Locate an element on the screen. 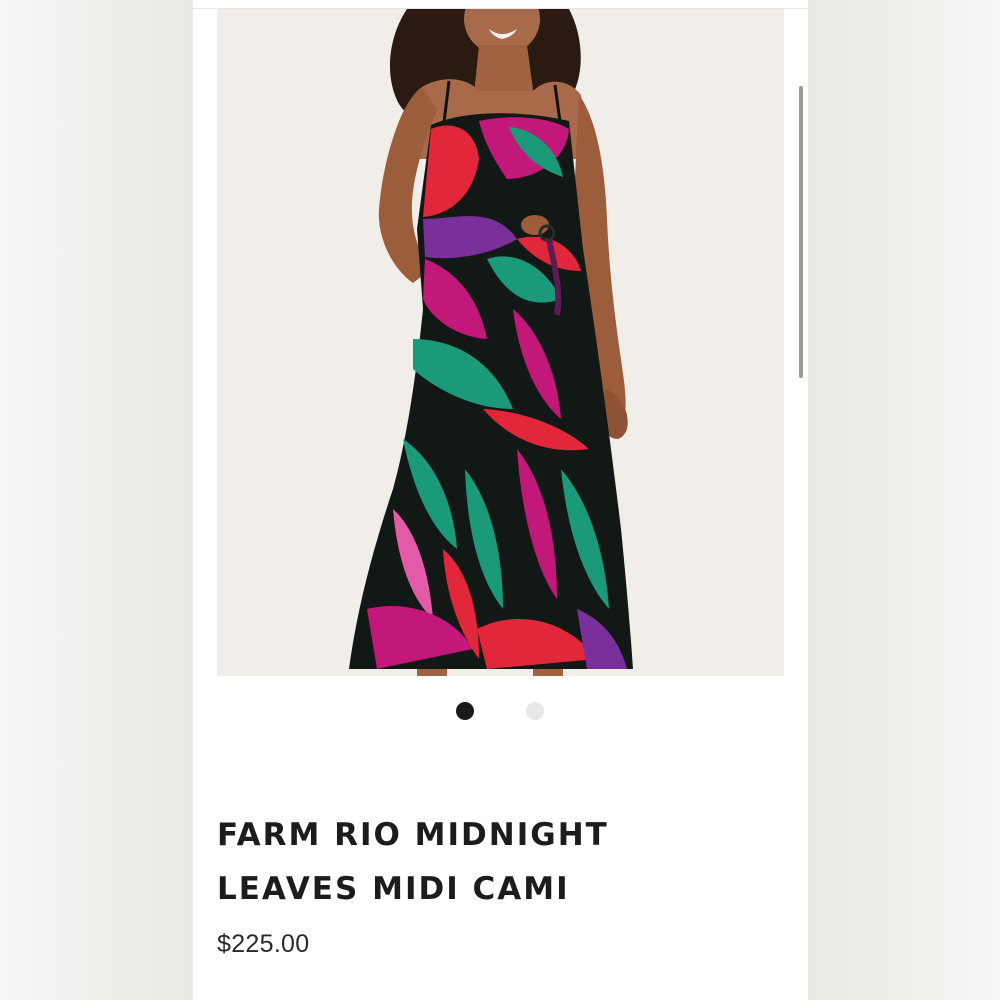 The image size is (1000, 1000). scrollbar-thumb is located at coordinates (801, 232).